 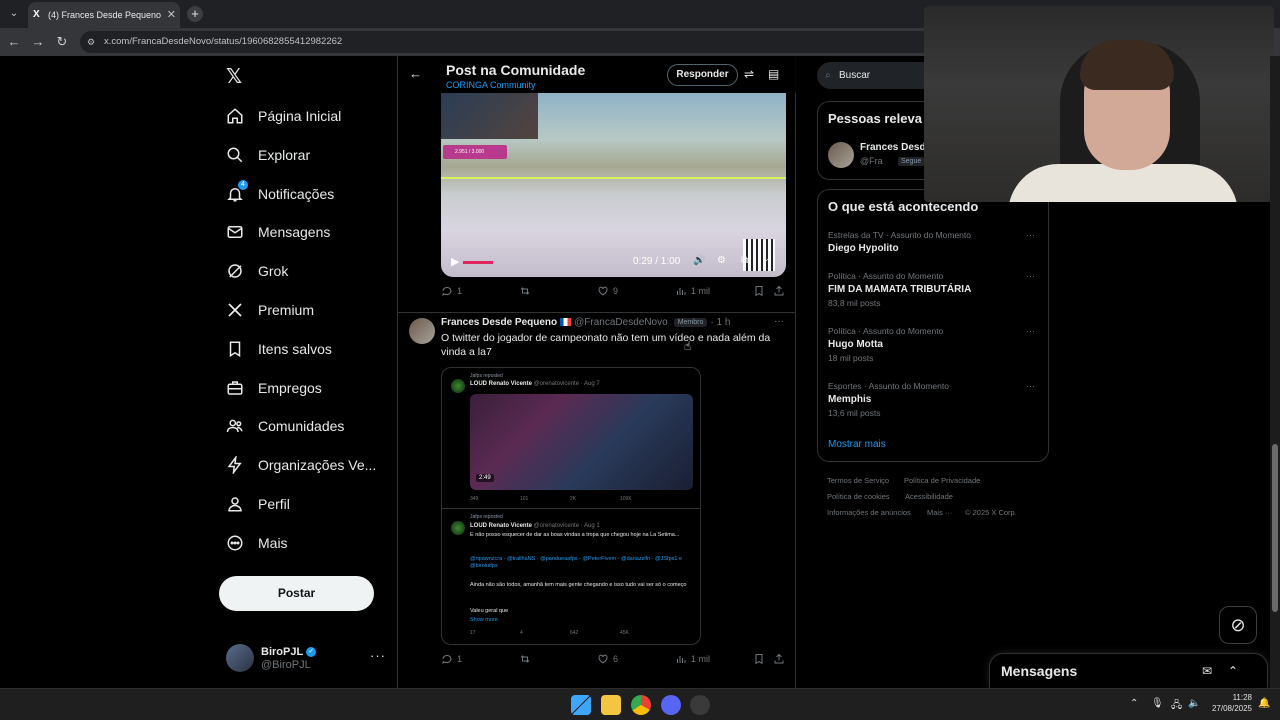 I want to click on grok-icon, so click(x=235, y=271).